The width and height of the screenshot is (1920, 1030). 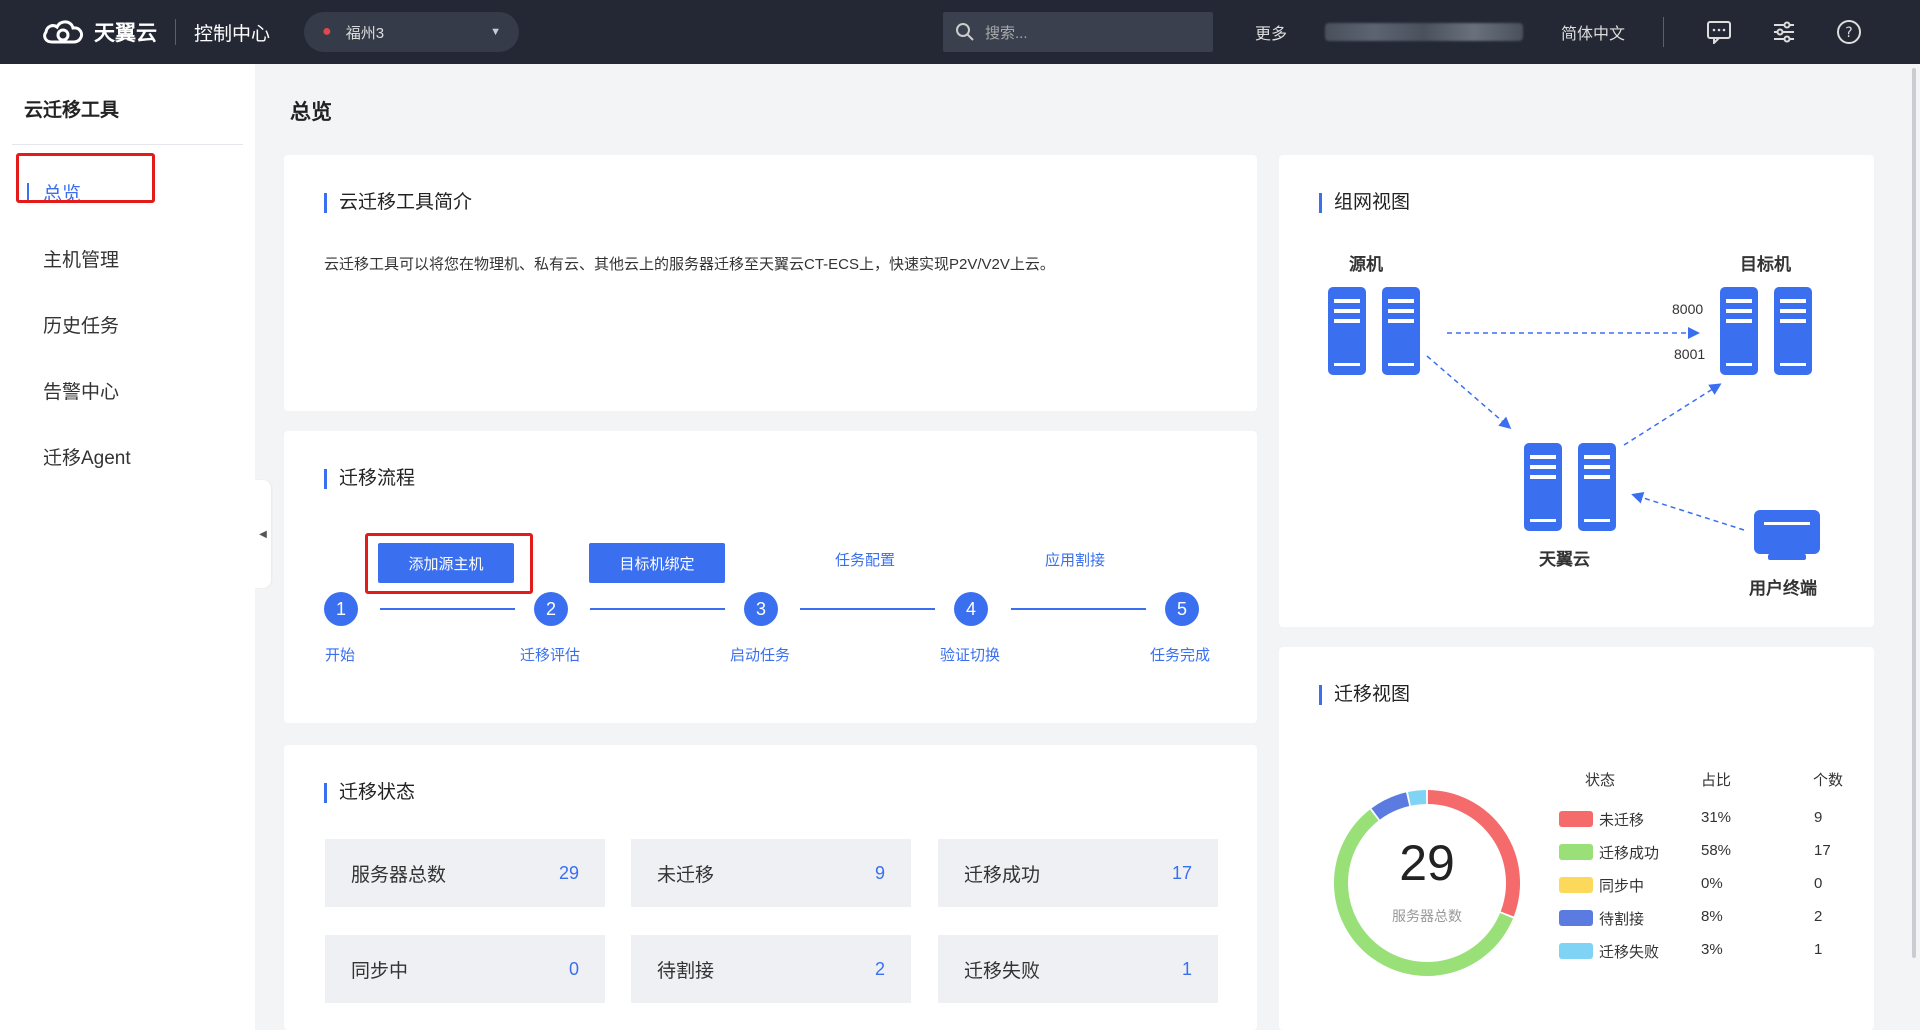 I want to click on status-tile-failed: 迁移失败 1, so click(x=1078, y=969).